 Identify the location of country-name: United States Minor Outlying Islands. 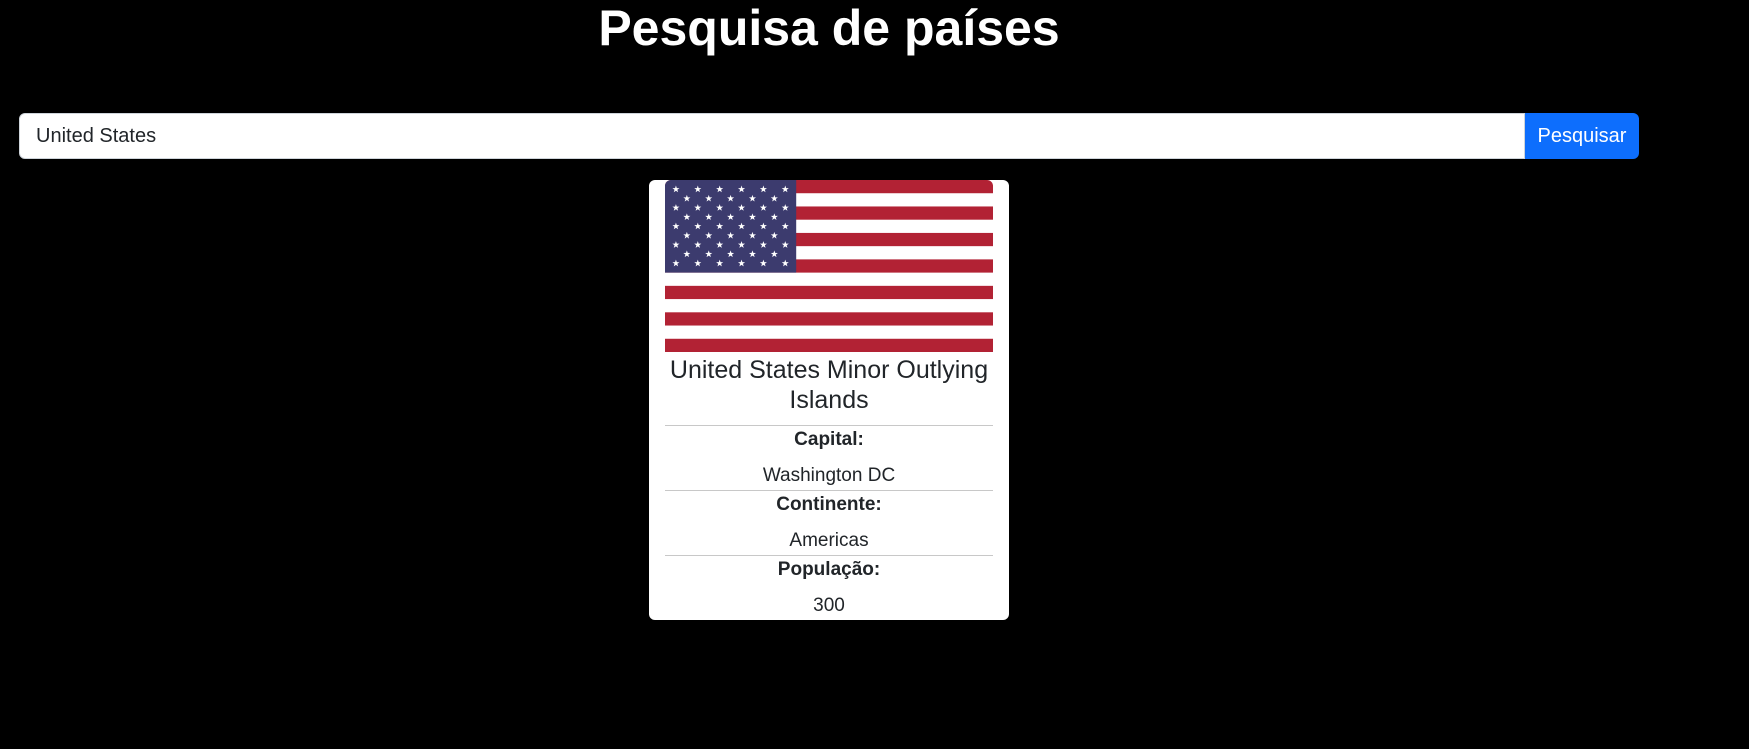
(829, 390).